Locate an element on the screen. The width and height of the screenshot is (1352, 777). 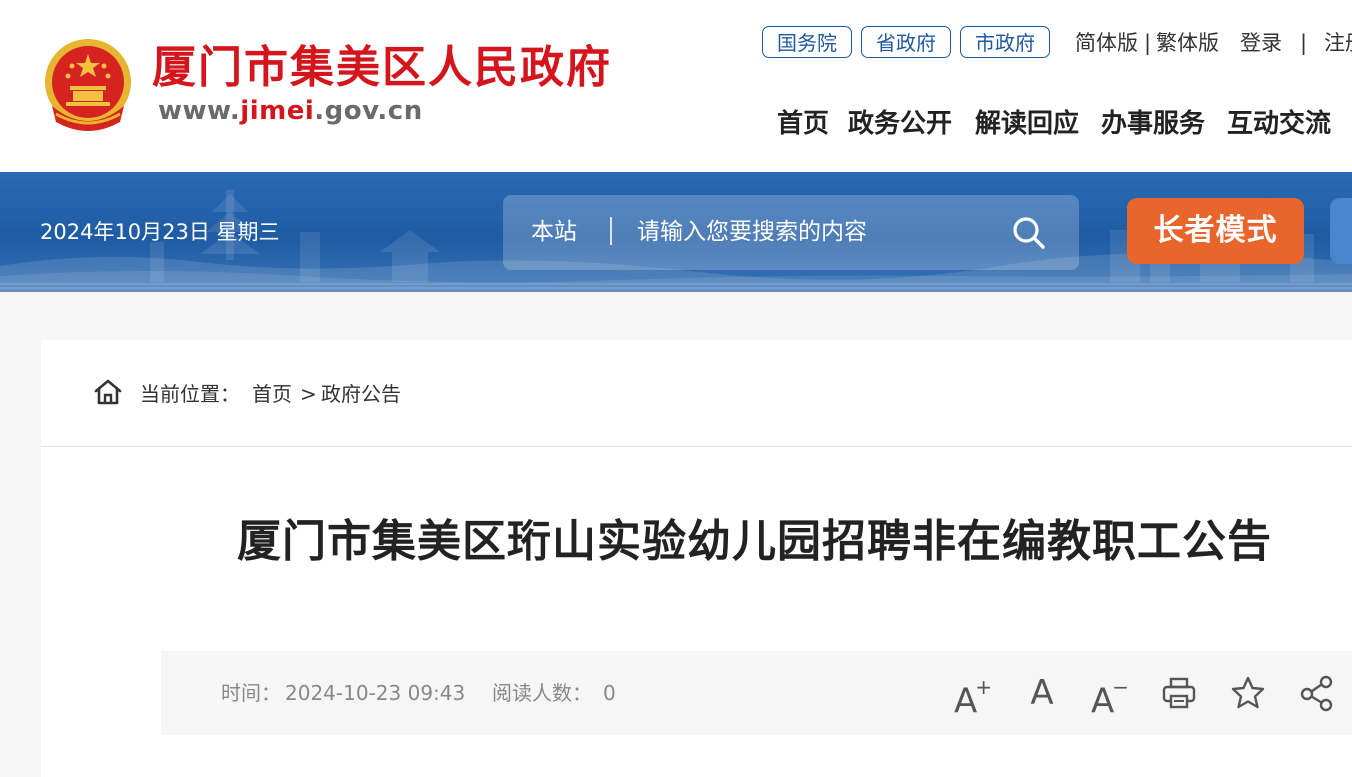
home-icon is located at coordinates (108, 392).